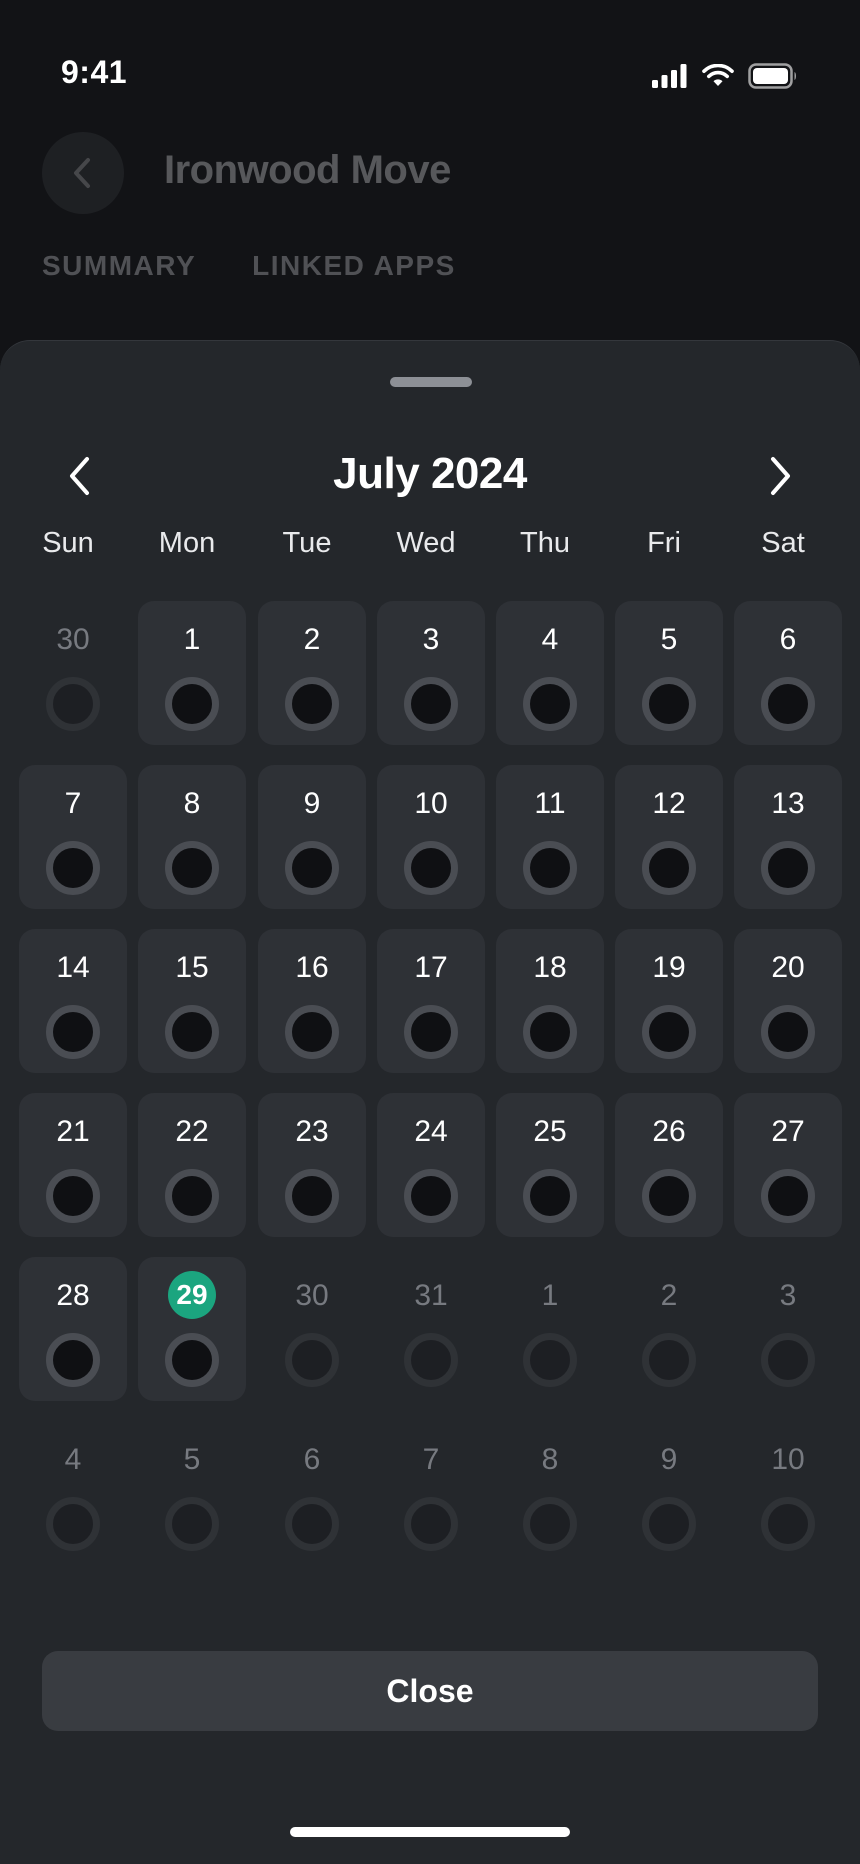  What do you see at coordinates (73, 1131) in the screenshot?
I see `day-number: 21` at bounding box center [73, 1131].